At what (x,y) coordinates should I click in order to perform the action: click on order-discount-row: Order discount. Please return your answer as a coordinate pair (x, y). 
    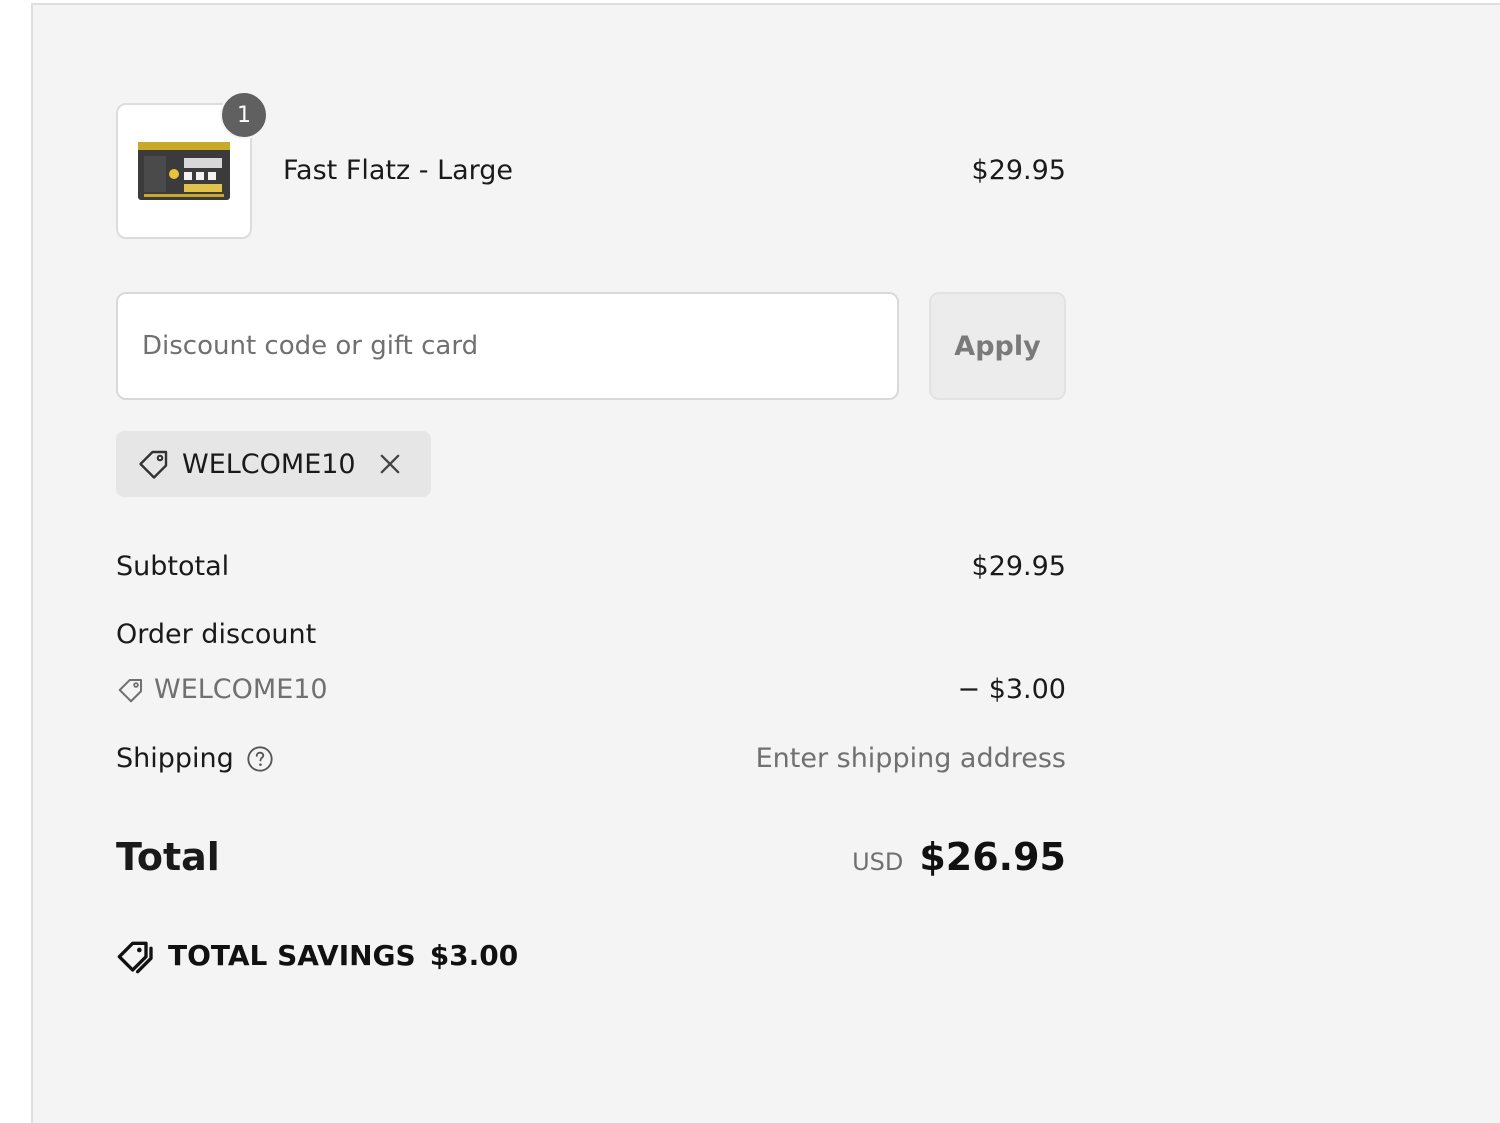
    Looking at the image, I should click on (591, 634).